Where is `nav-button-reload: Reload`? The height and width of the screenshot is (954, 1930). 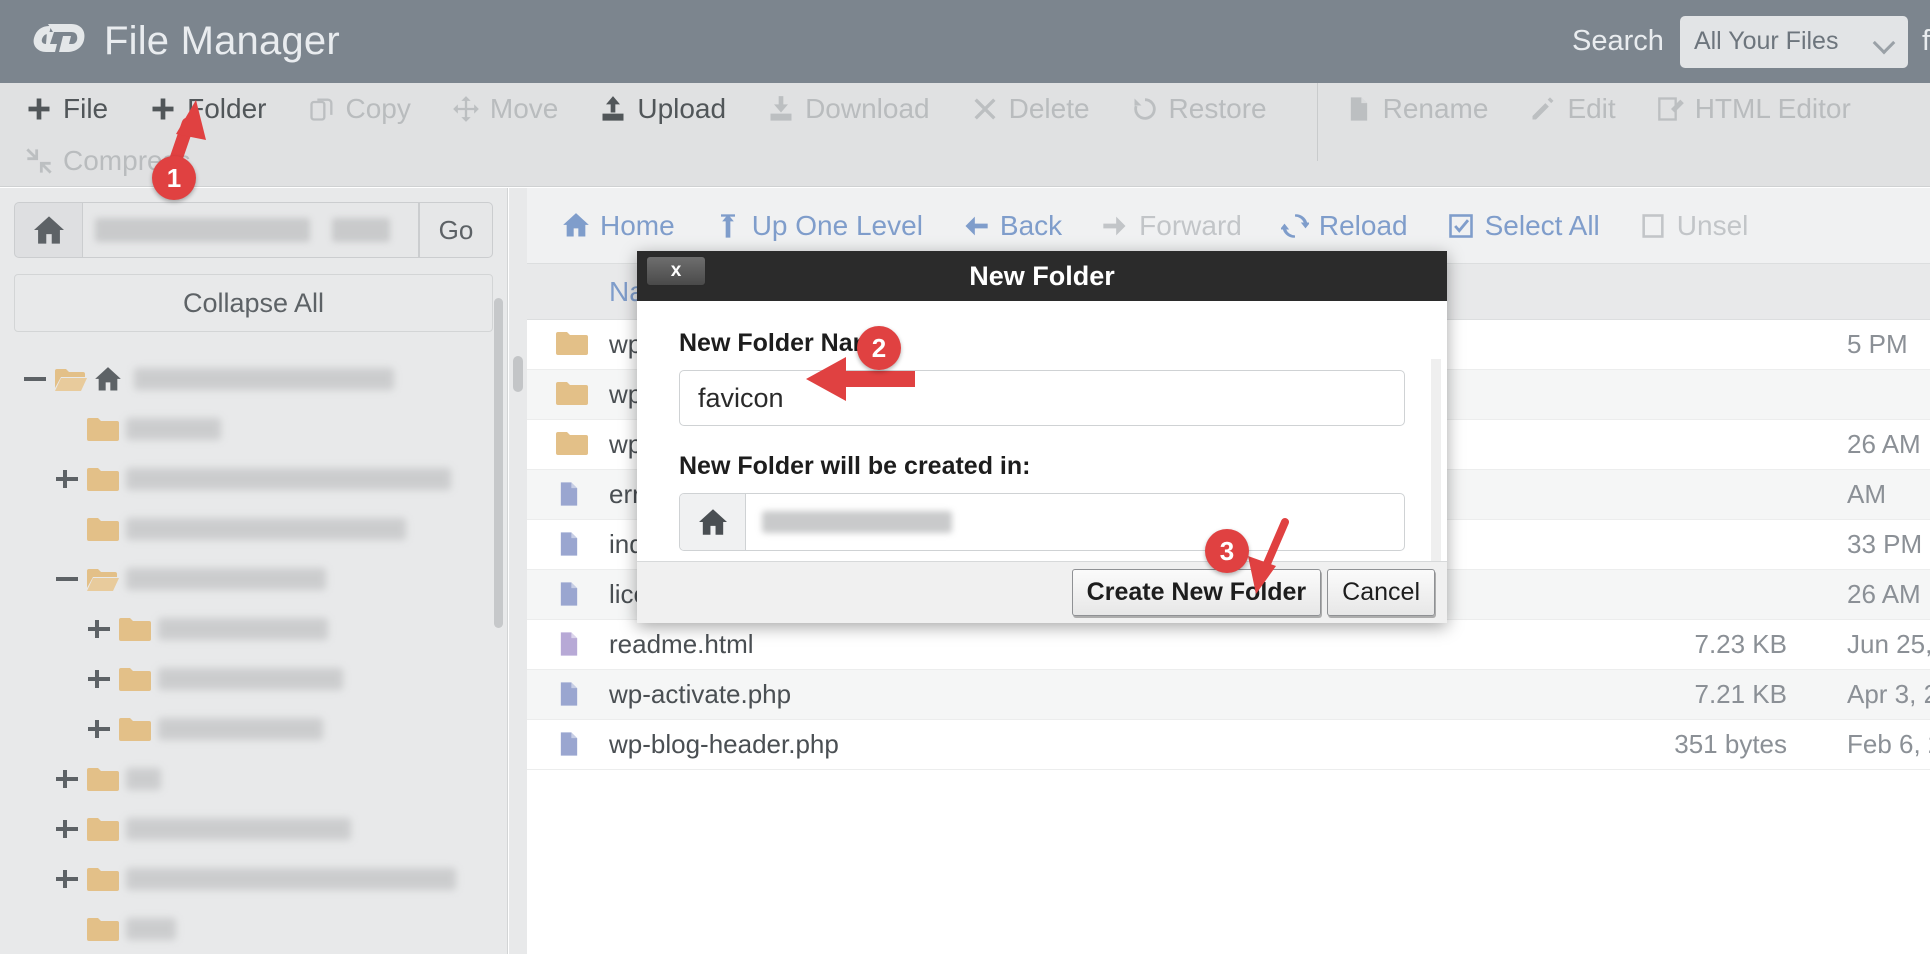
nav-button-reload: Reload is located at coordinates (1344, 226).